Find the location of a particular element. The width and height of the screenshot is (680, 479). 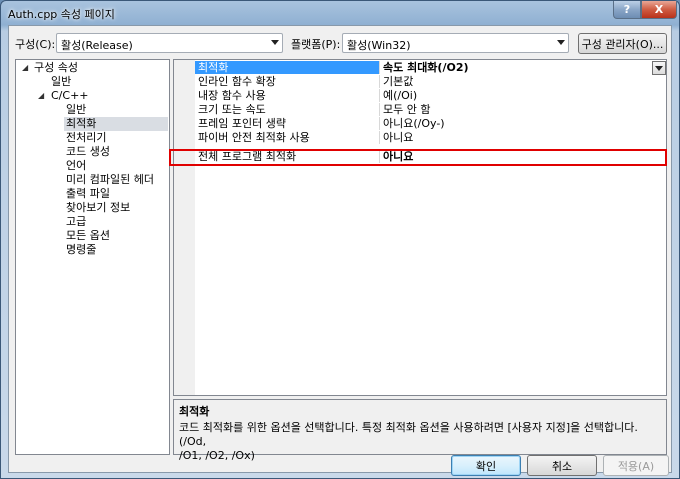

tree-item-general: 일반 is located at coordinates (61, 82).